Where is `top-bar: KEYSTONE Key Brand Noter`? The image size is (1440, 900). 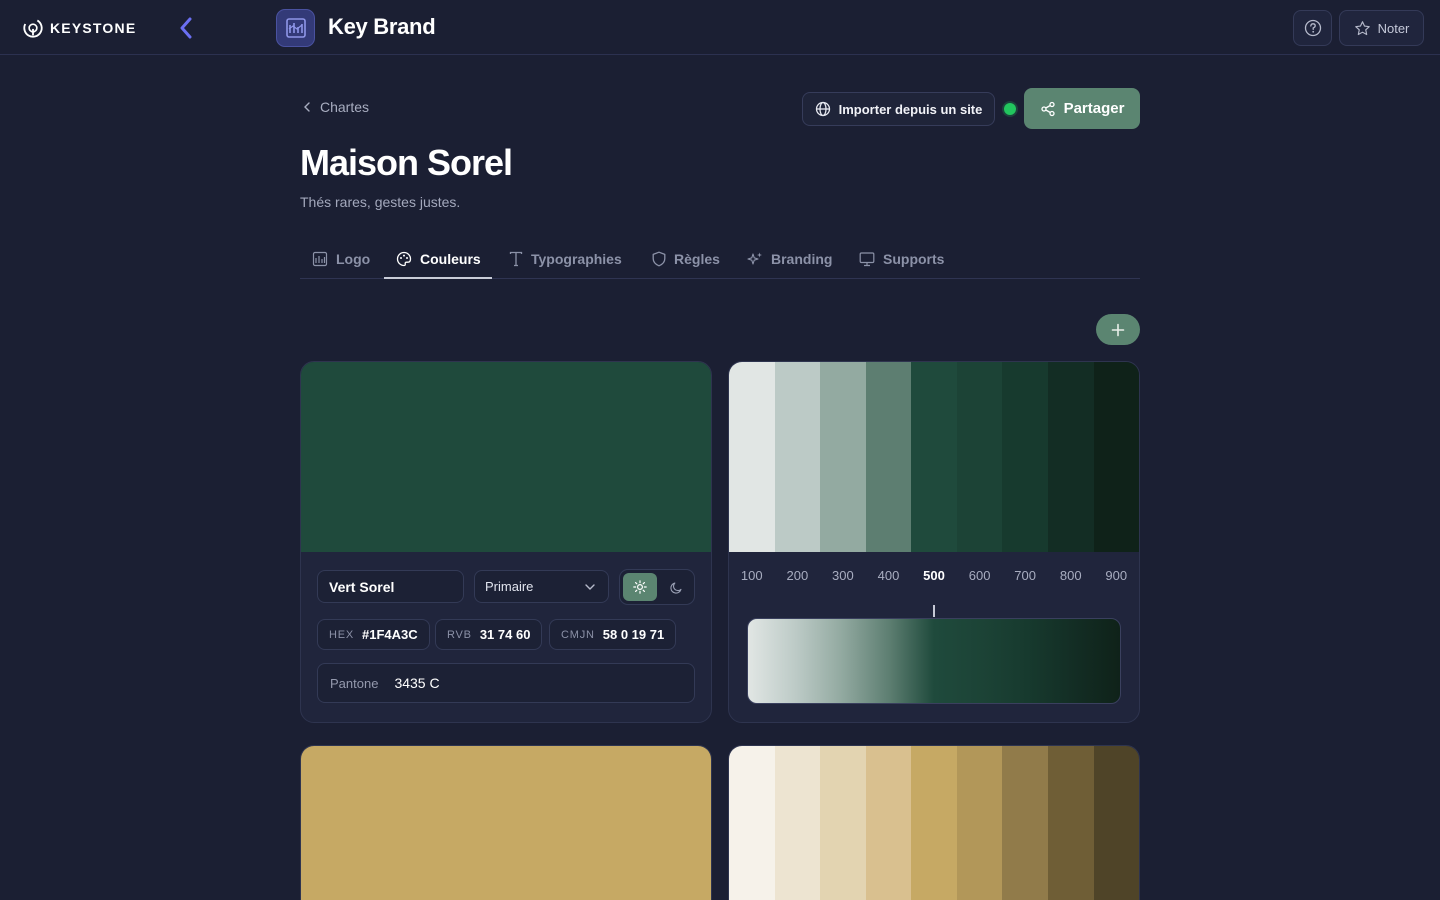
top-bar: KEYSTONE Key Brand Noter is located at coordinates (720, 27).